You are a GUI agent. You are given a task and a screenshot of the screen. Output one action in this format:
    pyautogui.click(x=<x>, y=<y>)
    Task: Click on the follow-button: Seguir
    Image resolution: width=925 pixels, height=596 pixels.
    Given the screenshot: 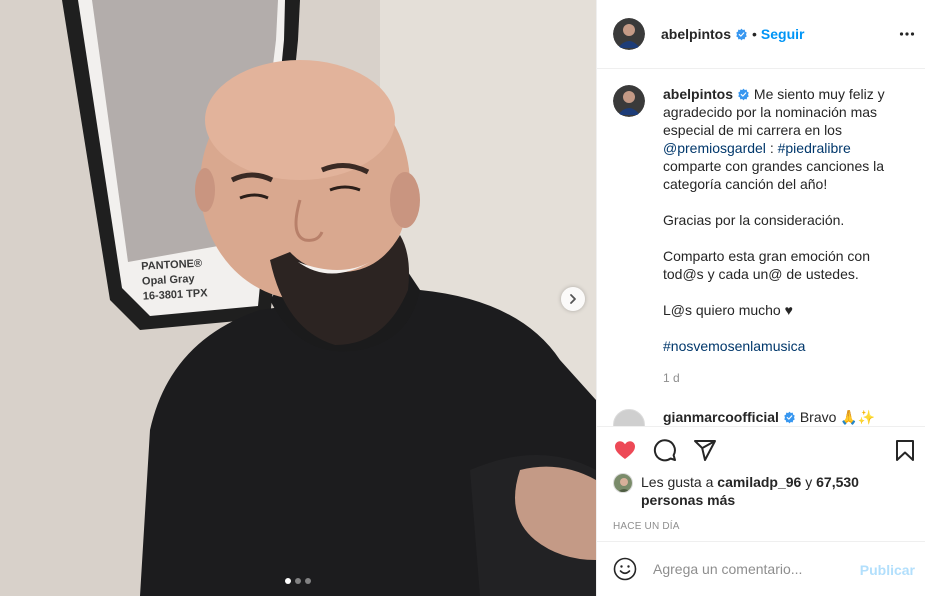 What is the action you would take?
    pyautogui.click(x=783, y=34)
    